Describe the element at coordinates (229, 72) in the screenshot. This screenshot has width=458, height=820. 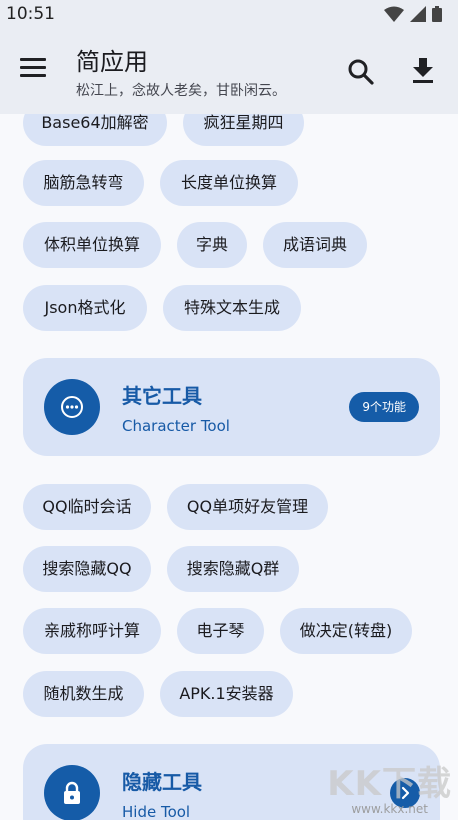
I see `app-bar: 简应用 松江上，念故人老矣，甘卧闲云。` at that location.